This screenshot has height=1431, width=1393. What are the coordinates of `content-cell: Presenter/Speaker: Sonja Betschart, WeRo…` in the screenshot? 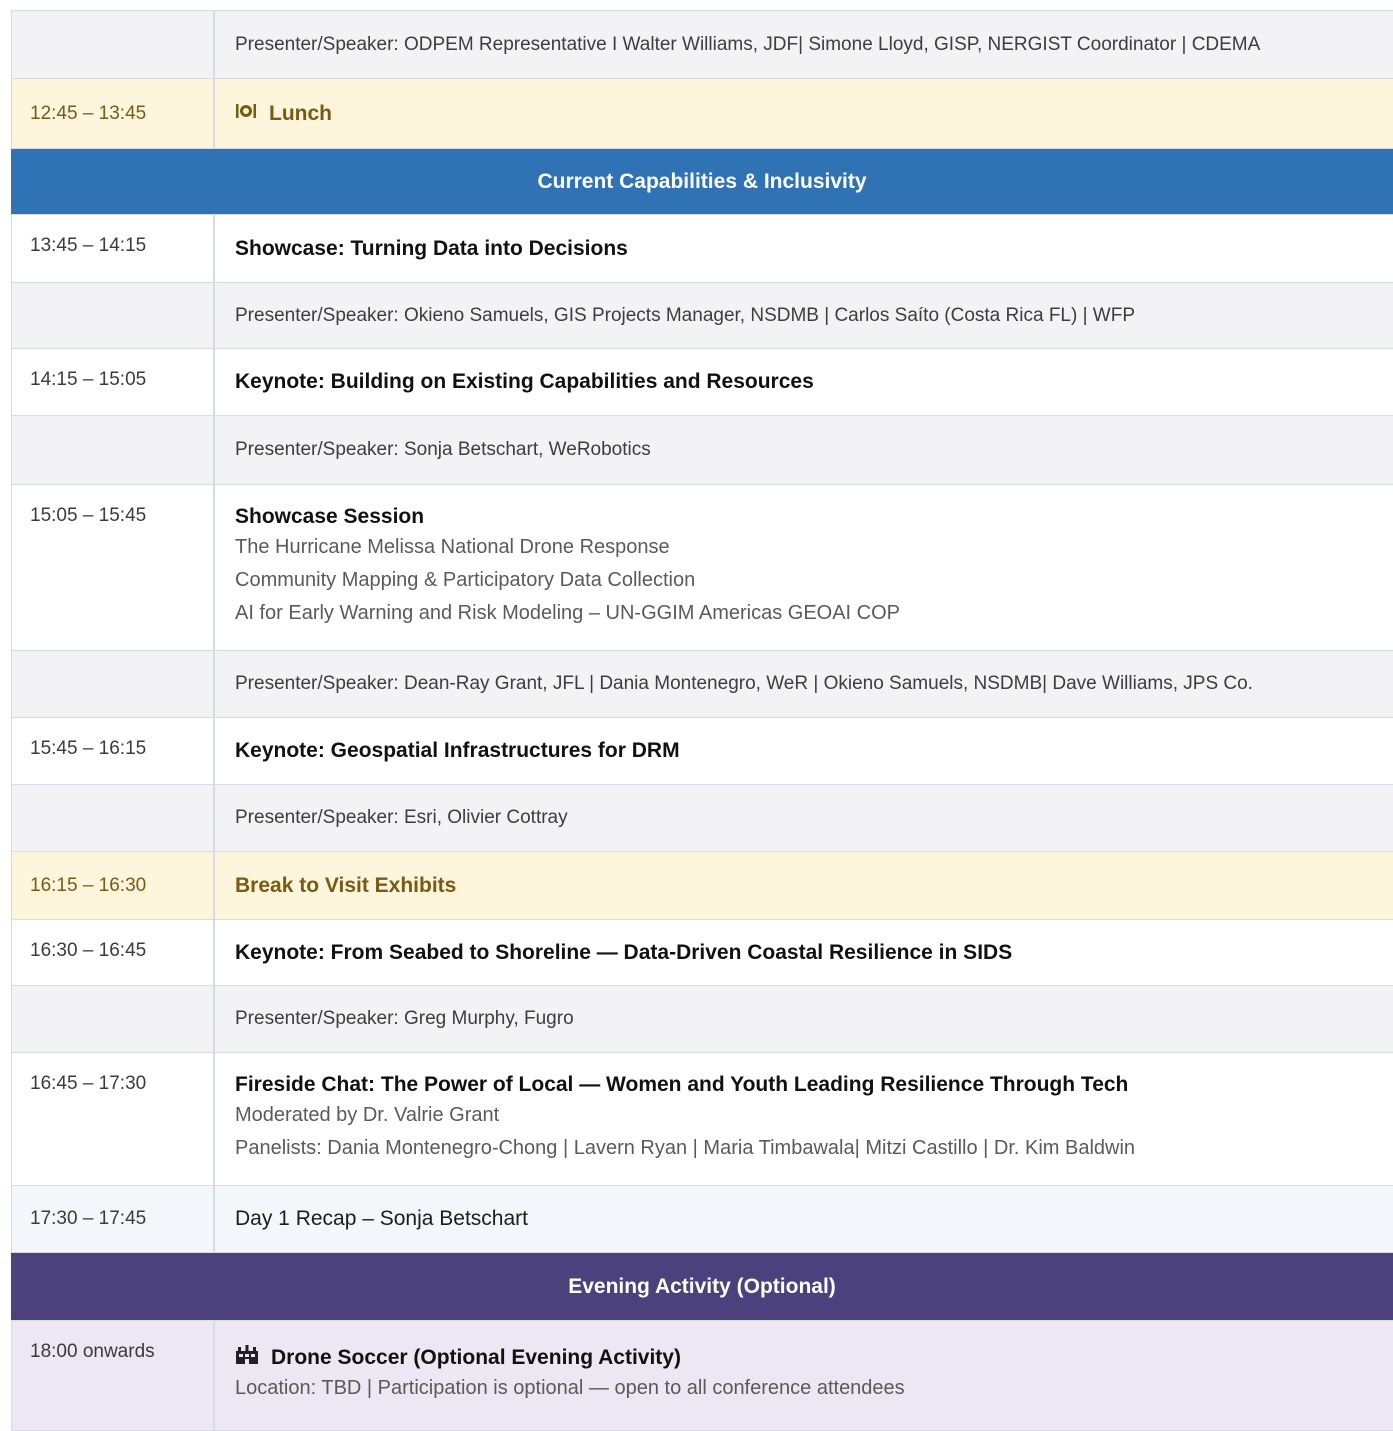 It's located at (804, 450).